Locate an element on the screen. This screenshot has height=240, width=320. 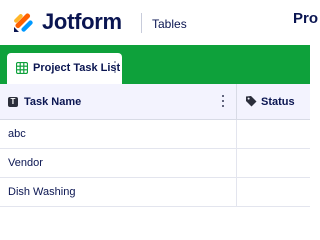
table-row: Vendor is located at coordinates (155, 163).